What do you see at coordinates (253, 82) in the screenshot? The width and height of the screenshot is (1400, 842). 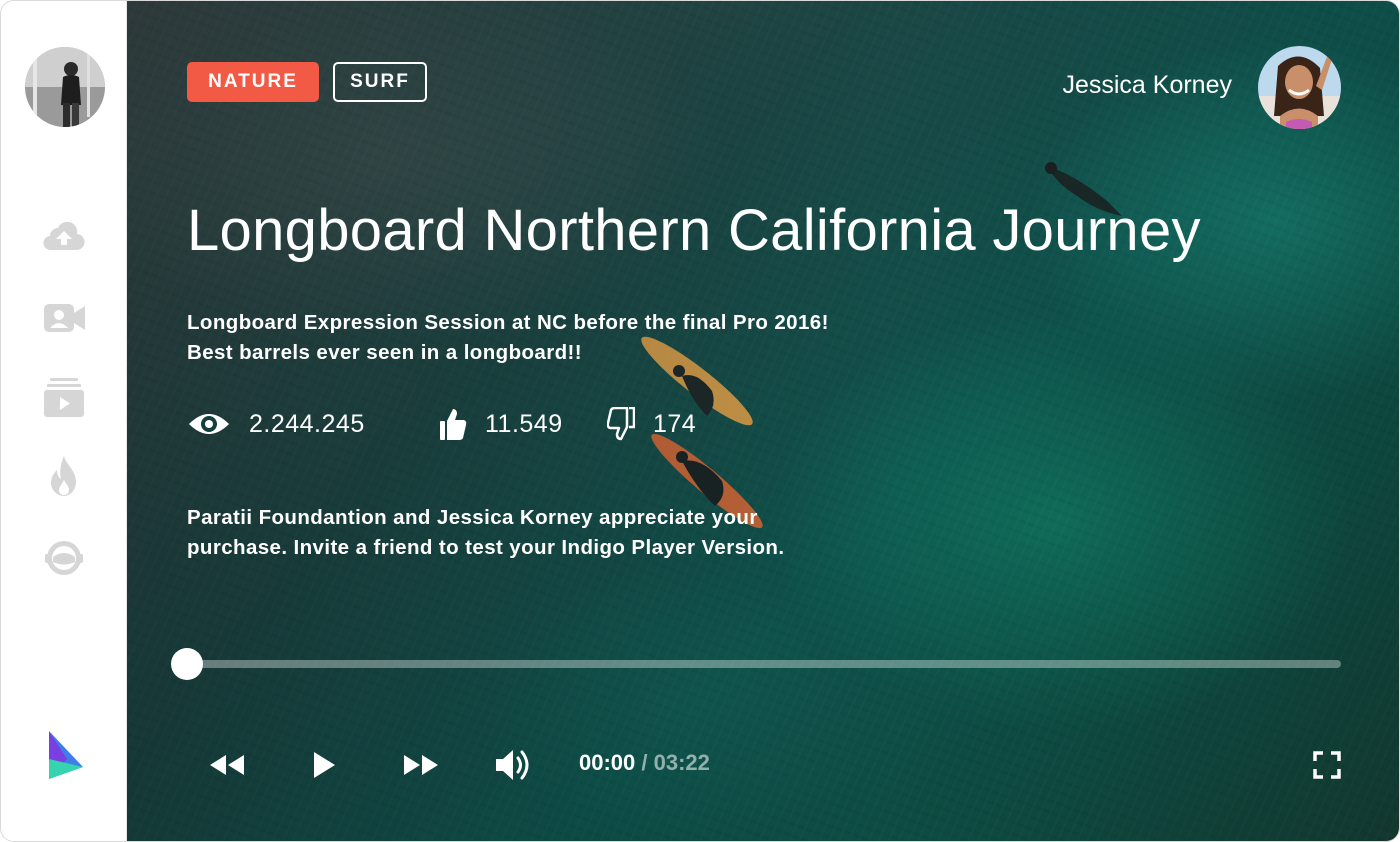 I see `tag-nature: NATURE` at bounding box center [253, 82].